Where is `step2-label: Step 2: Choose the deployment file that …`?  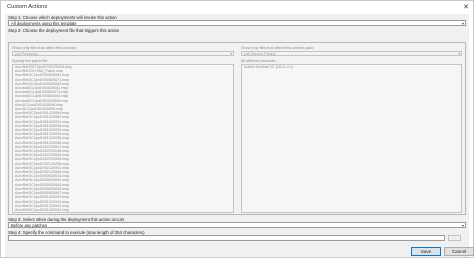 step2-label: Step 2: Choose the deployment file that … is located at coordinates (64, 30).